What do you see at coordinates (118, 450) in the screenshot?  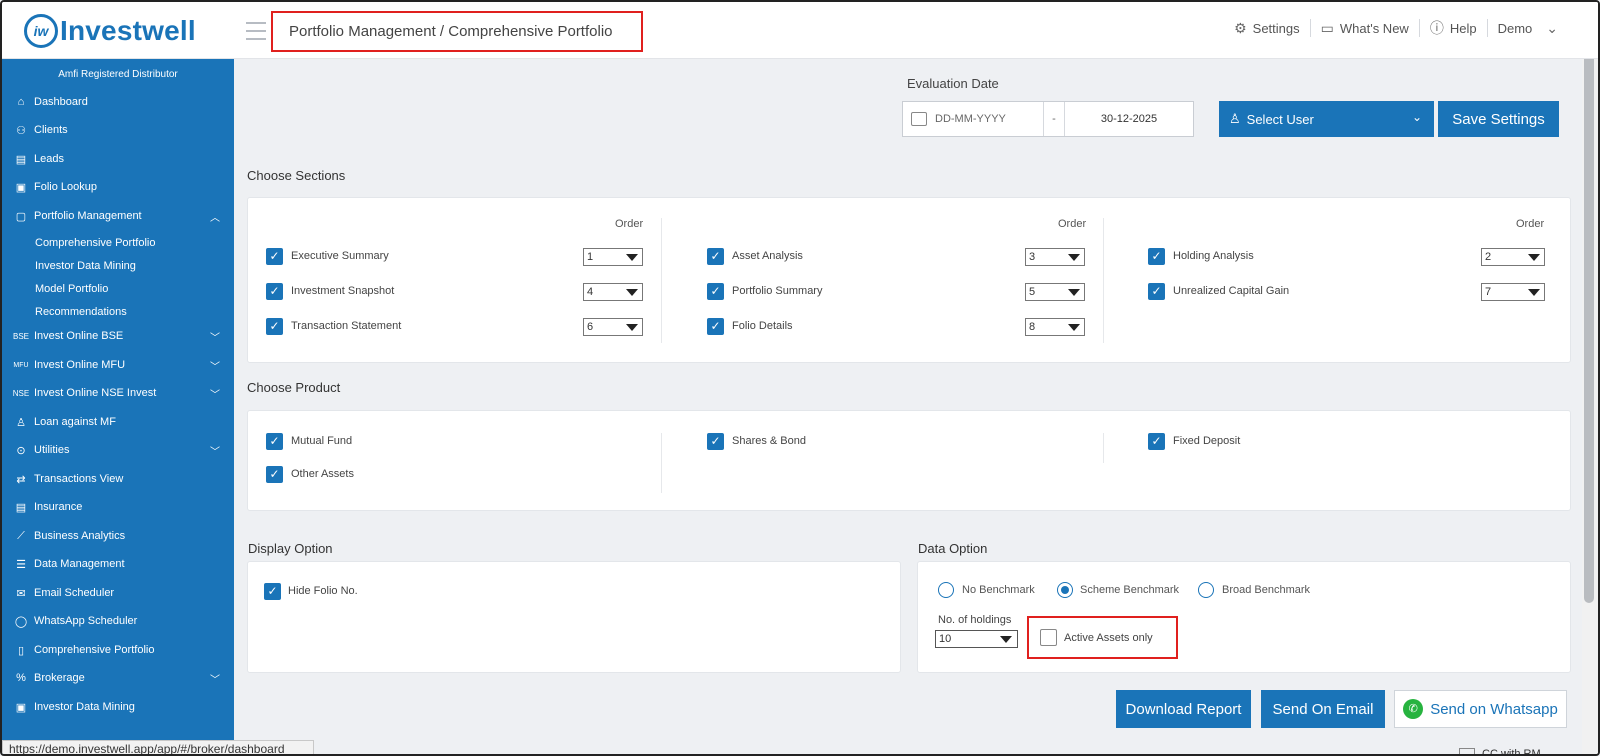 I see `sidebar-item-utilities: ⊙ Utilities ﹀` at bounding box center [118, 450].